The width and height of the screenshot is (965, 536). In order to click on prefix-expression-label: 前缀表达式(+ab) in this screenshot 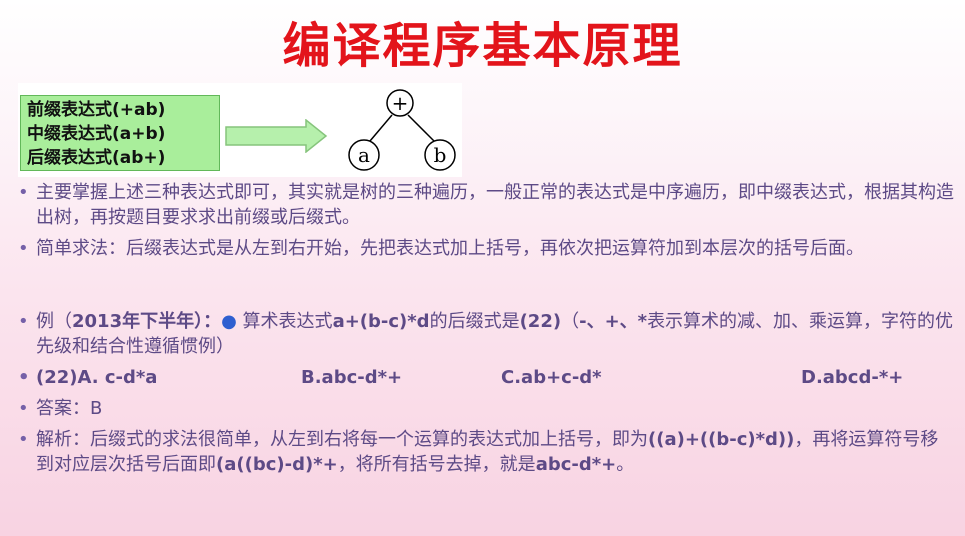, I will do `click(96, 110)`.